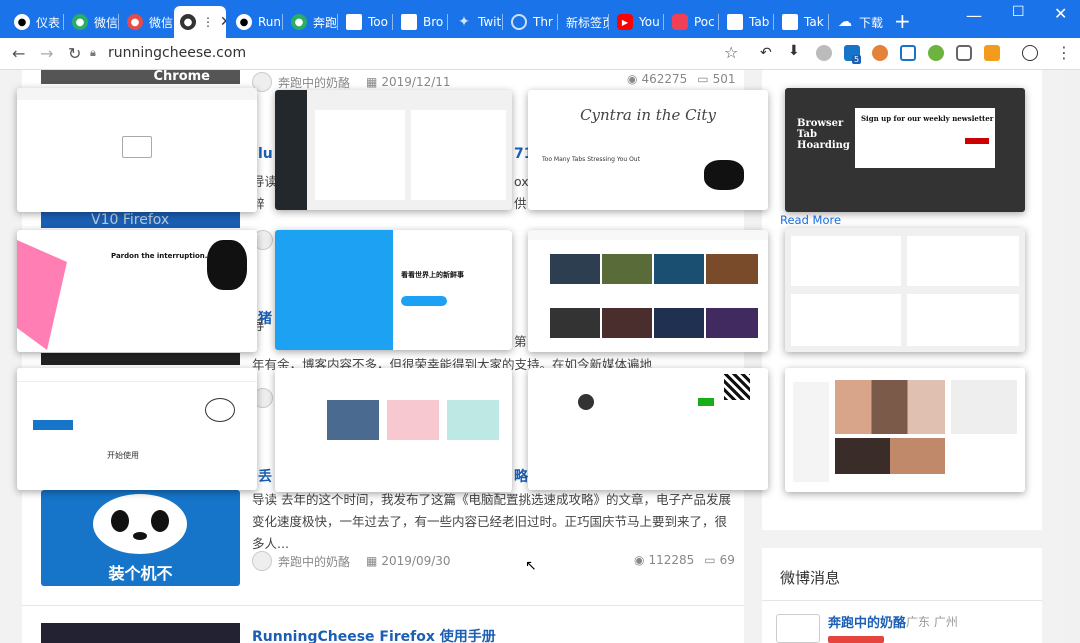 This screenshot has height=643, width=1080. What do you see at coordinates (737, 387) in the screenshot?
I see `qr-code` at bounding box center [737, 387].